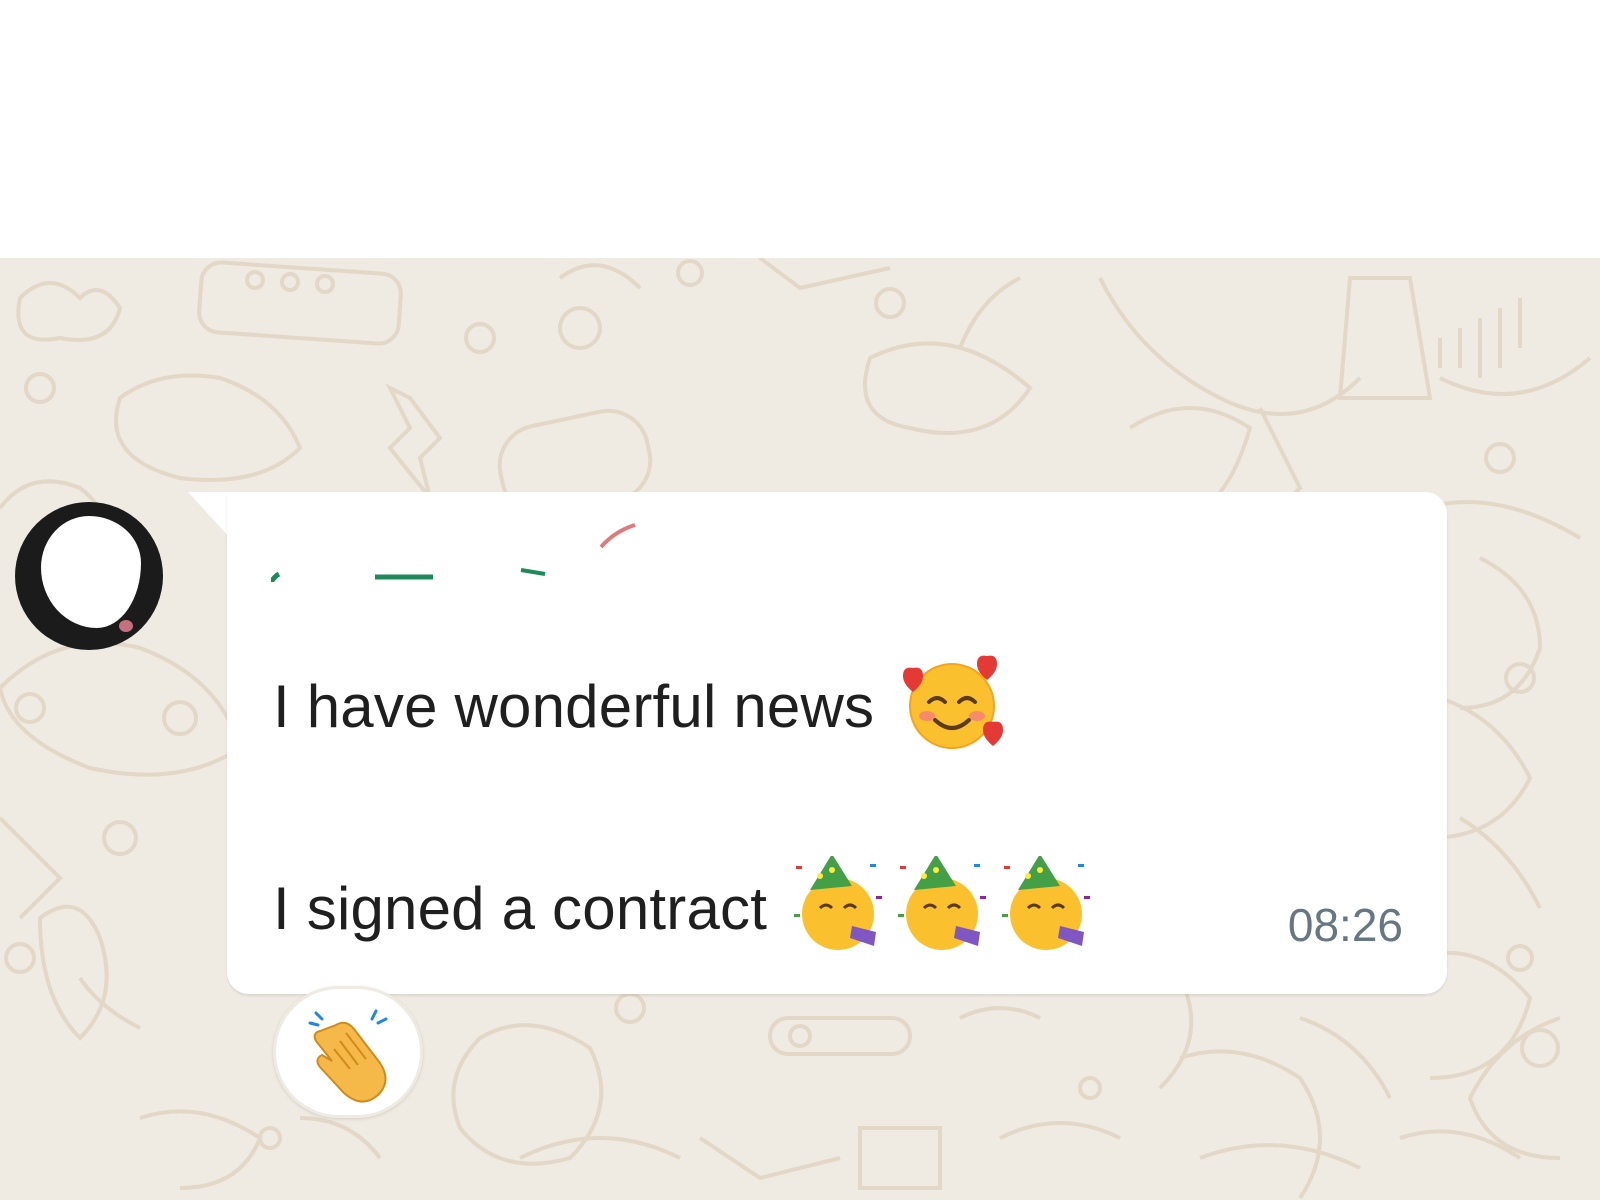  Describe the element at coordinates (574, 706) in the screenshot. I see `message-text-1: I have wonderful news` at that location.